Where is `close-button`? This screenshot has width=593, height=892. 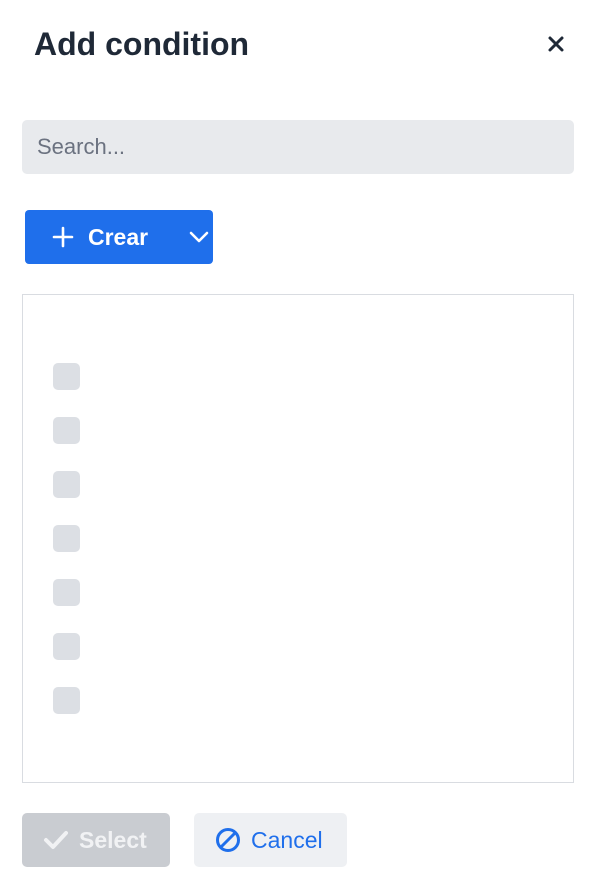 close-button is located at coordinates (556, 44).